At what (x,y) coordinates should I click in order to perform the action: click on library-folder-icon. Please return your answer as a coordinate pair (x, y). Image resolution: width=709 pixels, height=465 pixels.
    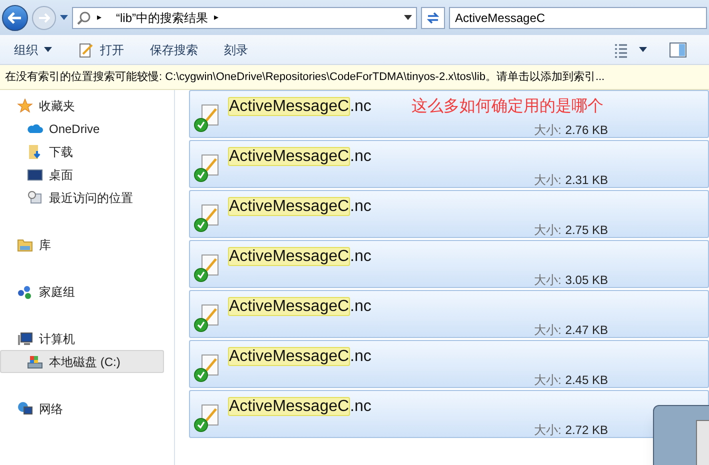
    Looking at the image, I should click on (25, 244).